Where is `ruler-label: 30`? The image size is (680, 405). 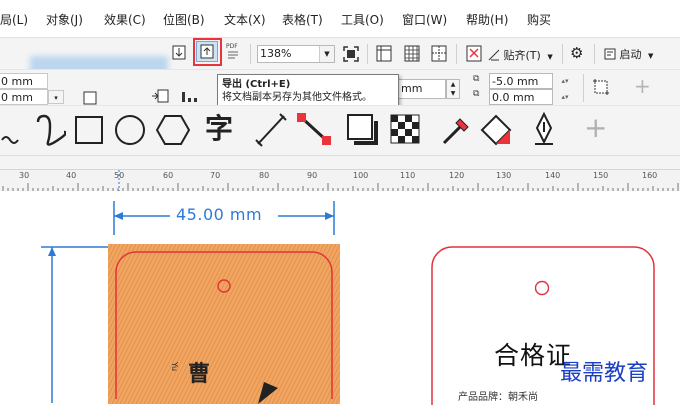 ruler-label: 30 is located at coordinates (24, 175).